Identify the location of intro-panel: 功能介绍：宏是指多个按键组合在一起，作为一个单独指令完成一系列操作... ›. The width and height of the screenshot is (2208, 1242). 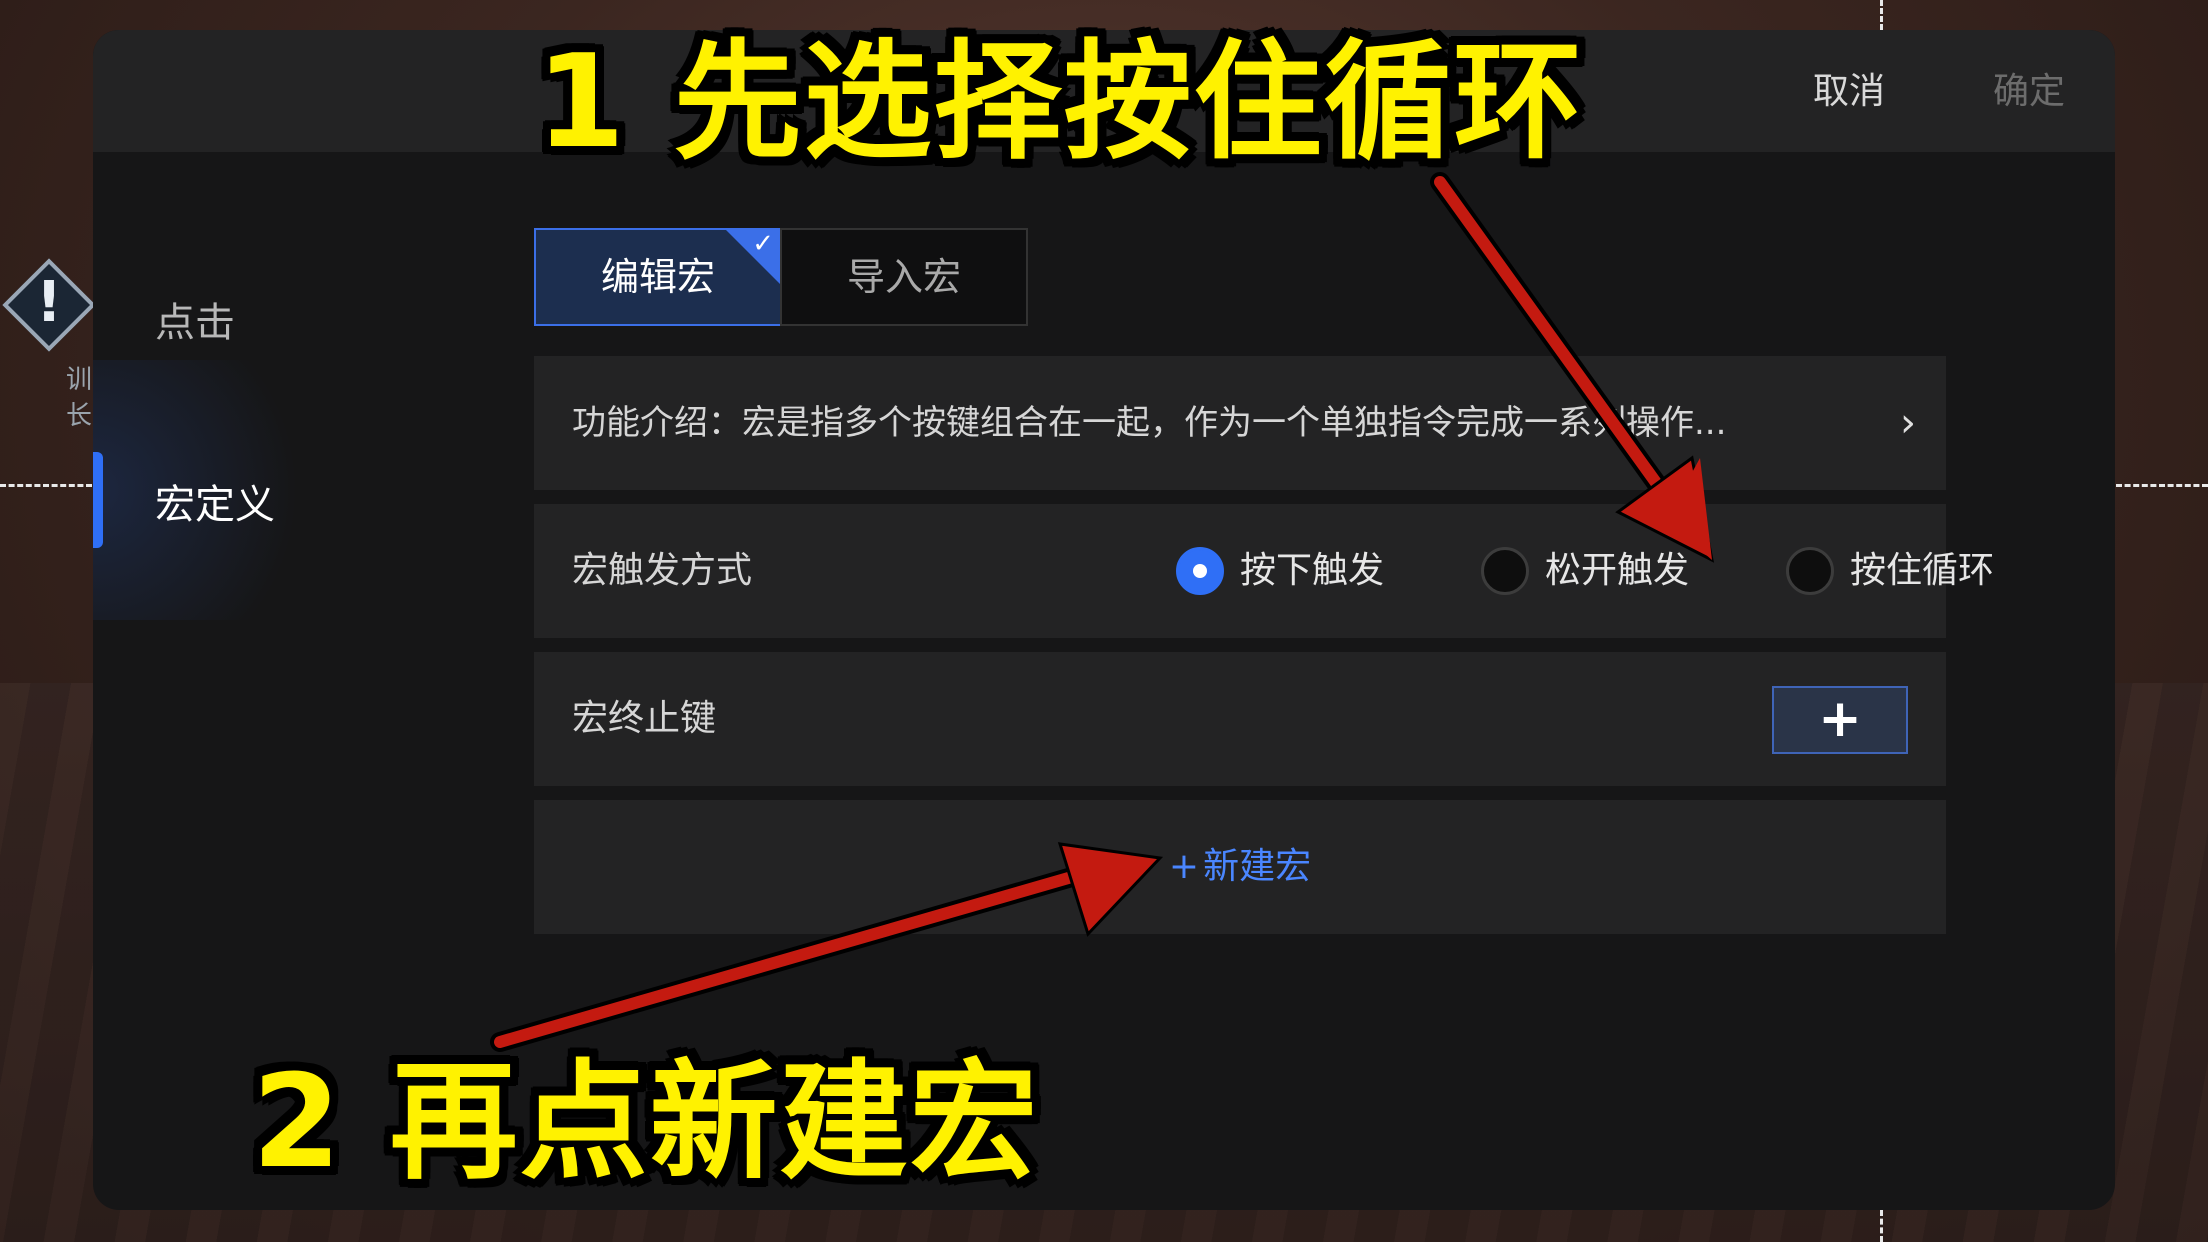
(1240, 423).